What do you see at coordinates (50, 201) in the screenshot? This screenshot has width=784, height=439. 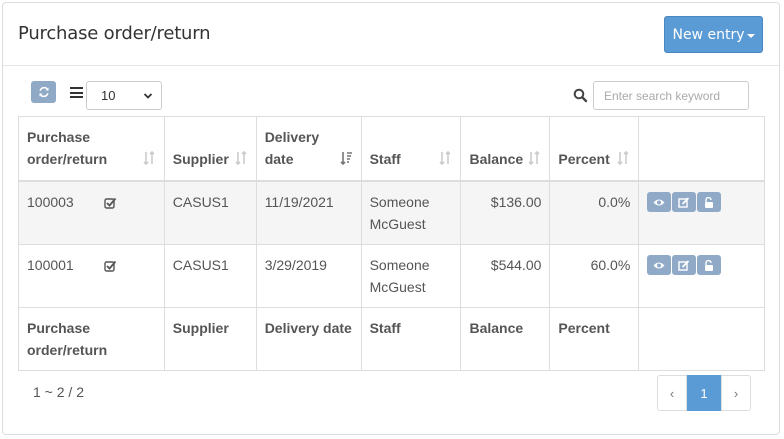 I see `order-number: 100003` at bounding box center [50, 201].